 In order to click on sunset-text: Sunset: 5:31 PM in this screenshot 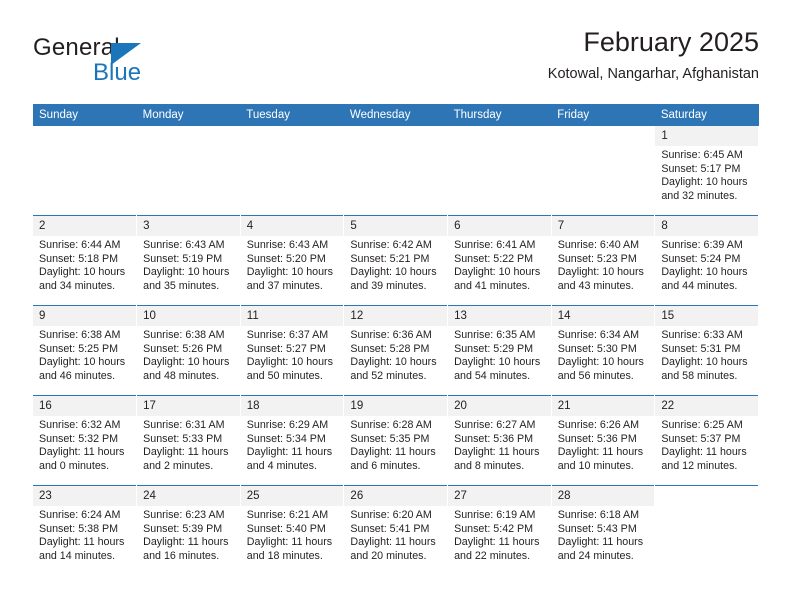, I will do `click(701, 348)`.